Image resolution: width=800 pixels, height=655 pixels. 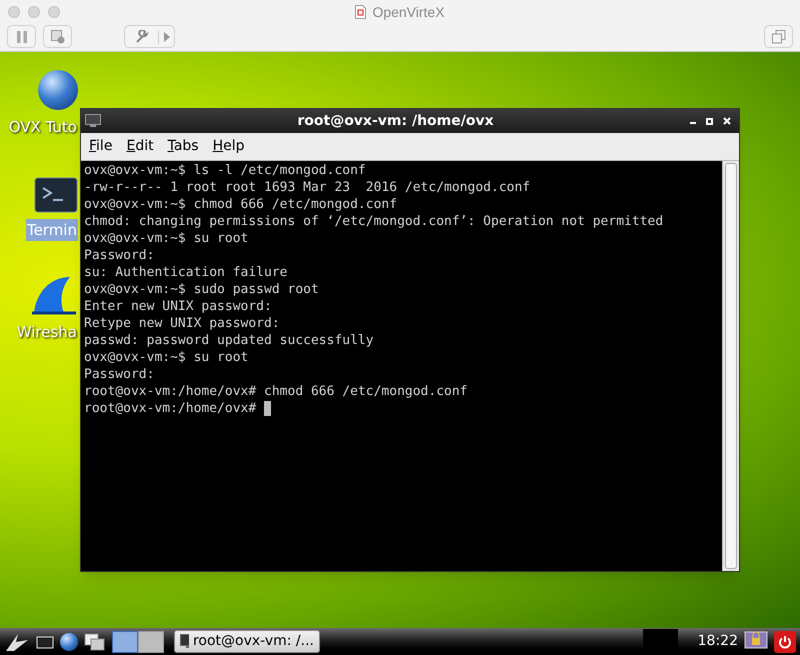 What do you see at coordinates (56, 194) in the screenshot?
I see `terminal-icon` at bounding box center [56, 194].